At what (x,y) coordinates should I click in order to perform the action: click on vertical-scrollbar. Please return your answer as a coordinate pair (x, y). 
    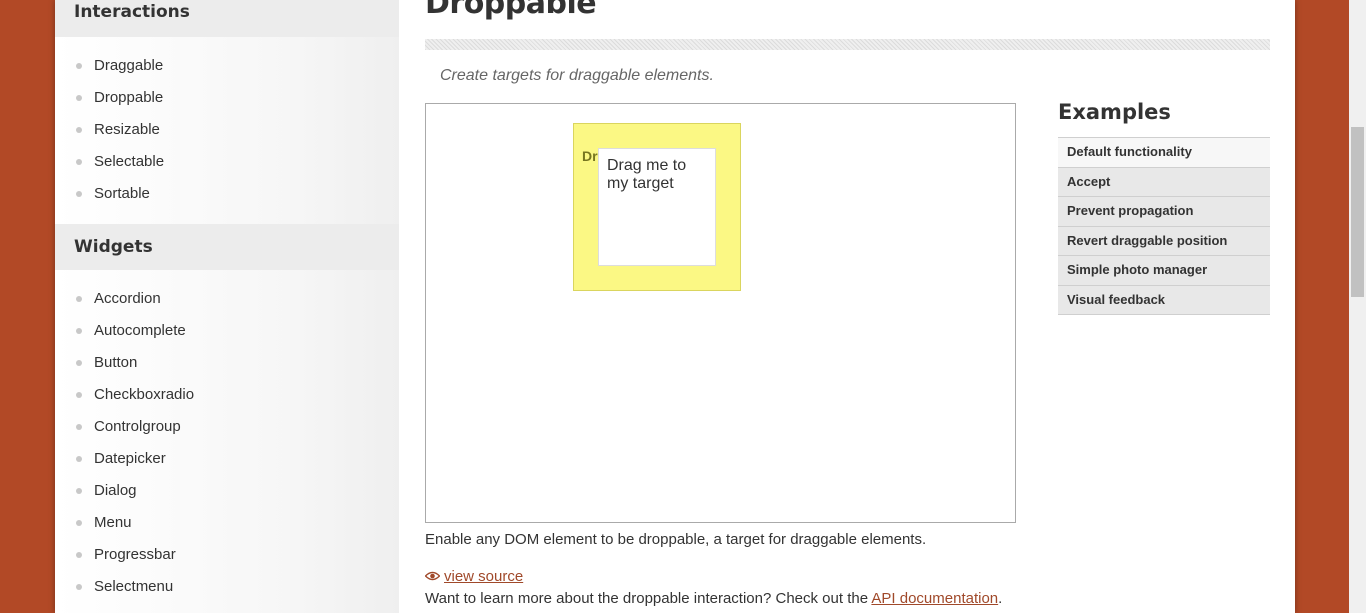
    Looking at the image, I should click on (1357, 306).